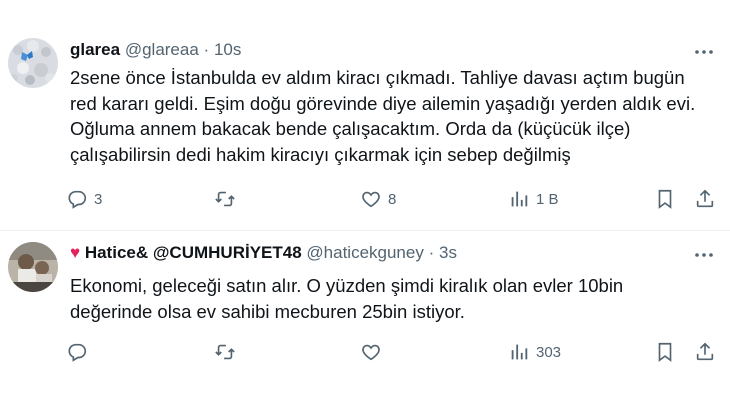 This screenshot has height=420, width=730. What do you see at coordinates (227, 49) in the screenshot?
I see `timestamp: 10s` at bounding box center [227, 49].